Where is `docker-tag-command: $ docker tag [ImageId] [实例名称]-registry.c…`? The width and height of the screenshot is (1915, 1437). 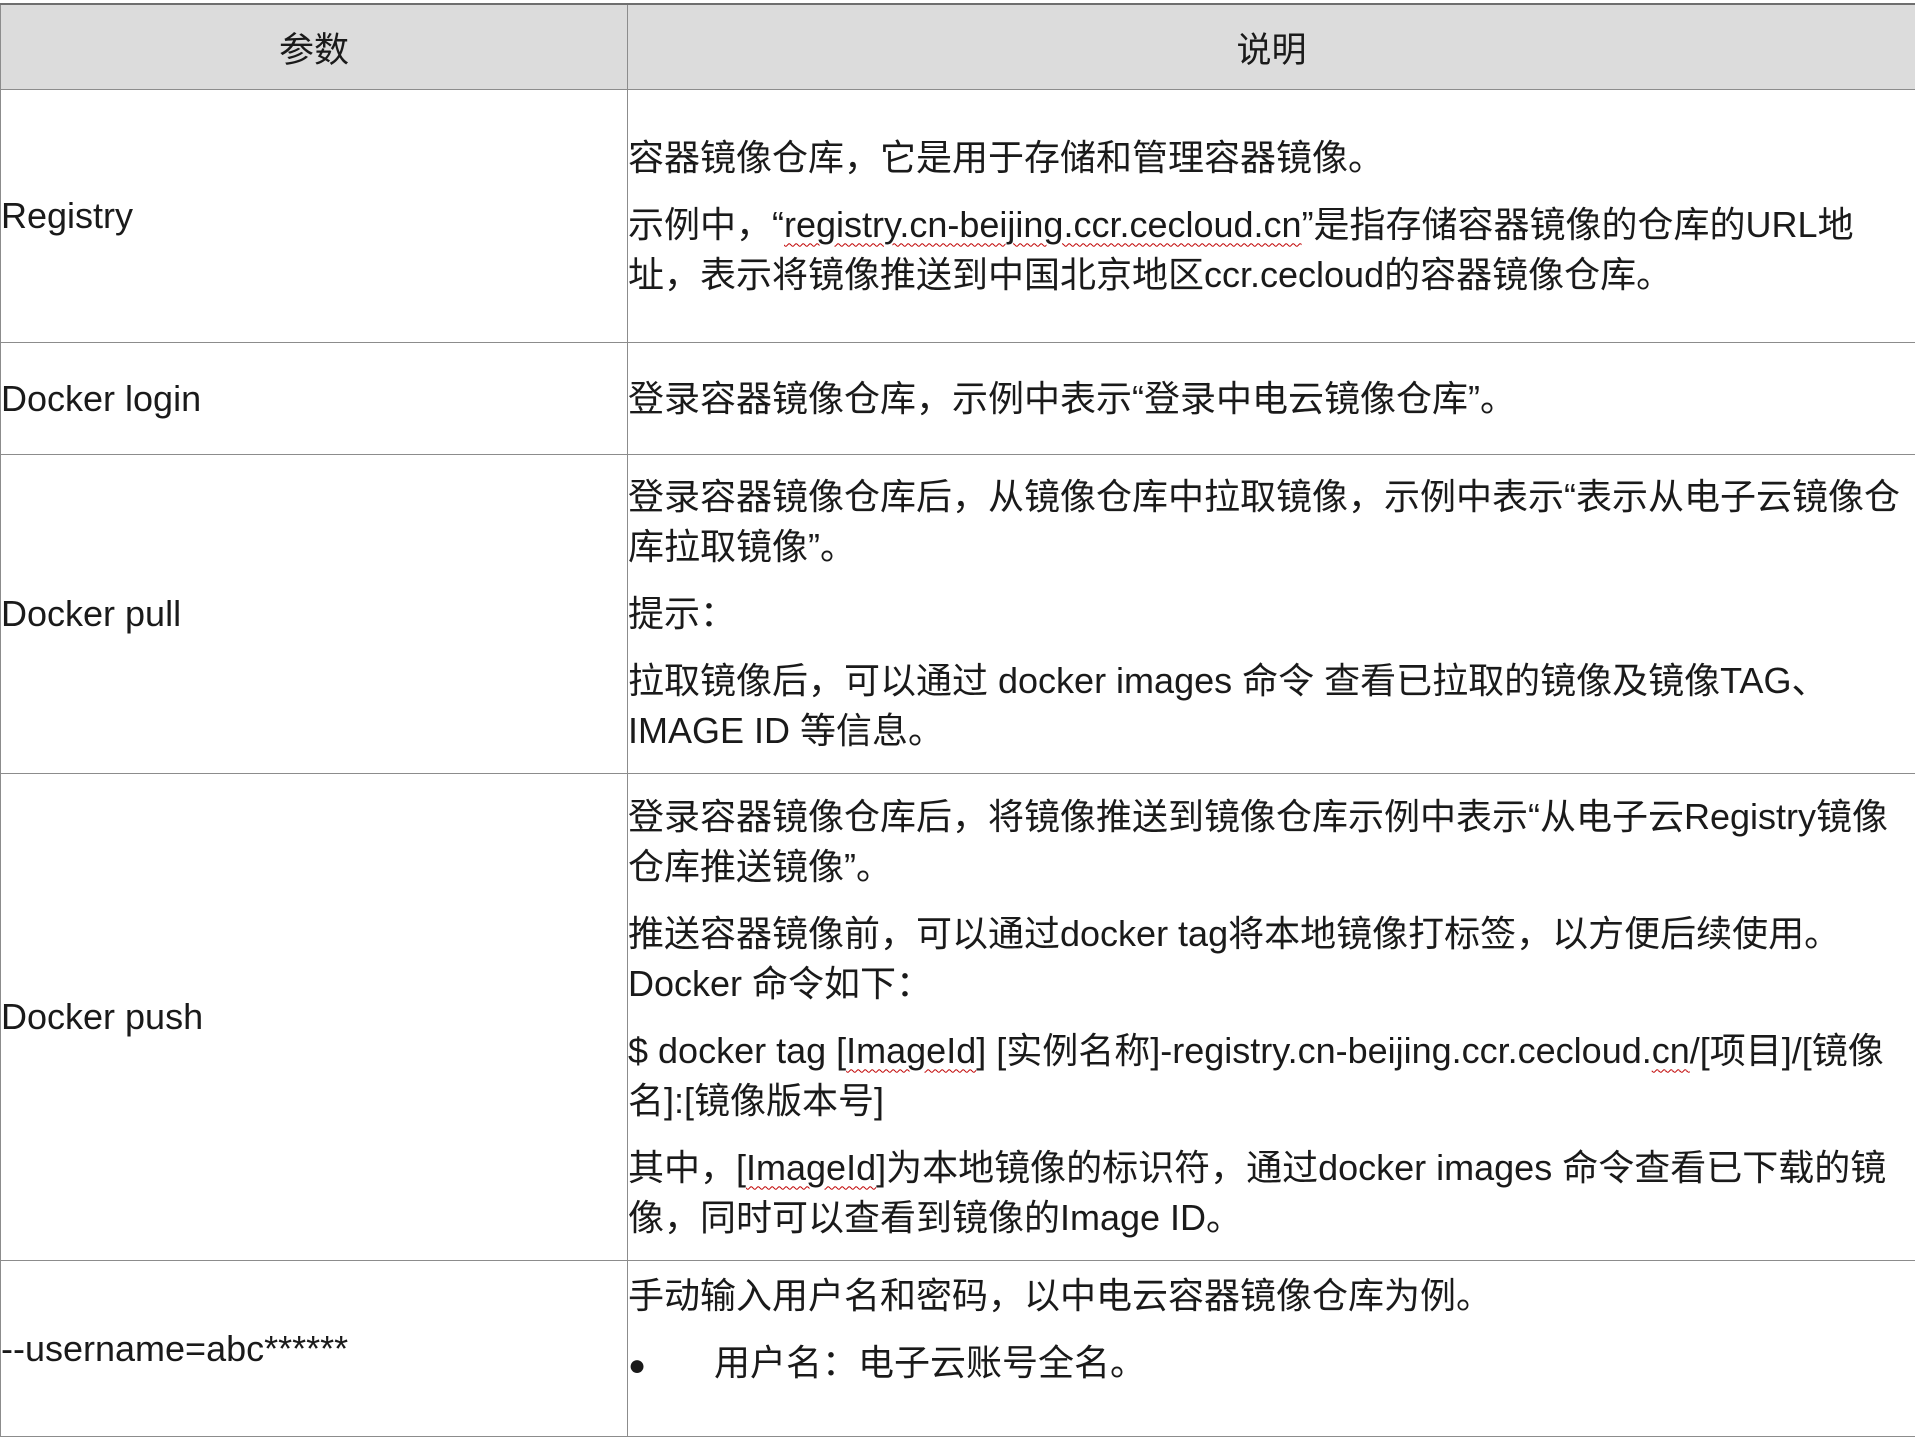 docker-tag-command: $ docker tag [ImageId] [实例名称]-registry.c… is located at coordinates (1271, 1076).